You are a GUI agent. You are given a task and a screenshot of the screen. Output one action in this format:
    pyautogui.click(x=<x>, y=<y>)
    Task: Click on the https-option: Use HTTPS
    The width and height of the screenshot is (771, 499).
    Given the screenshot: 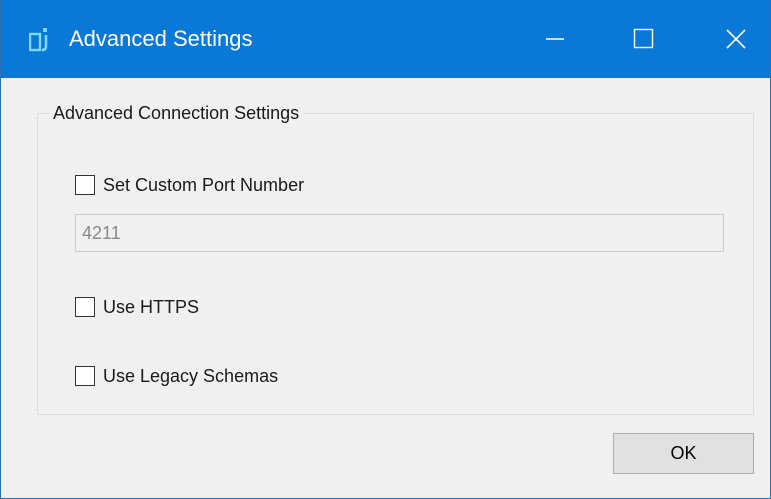 What is the action you would take?
    pyautogui.click(x=137, y=307)
    